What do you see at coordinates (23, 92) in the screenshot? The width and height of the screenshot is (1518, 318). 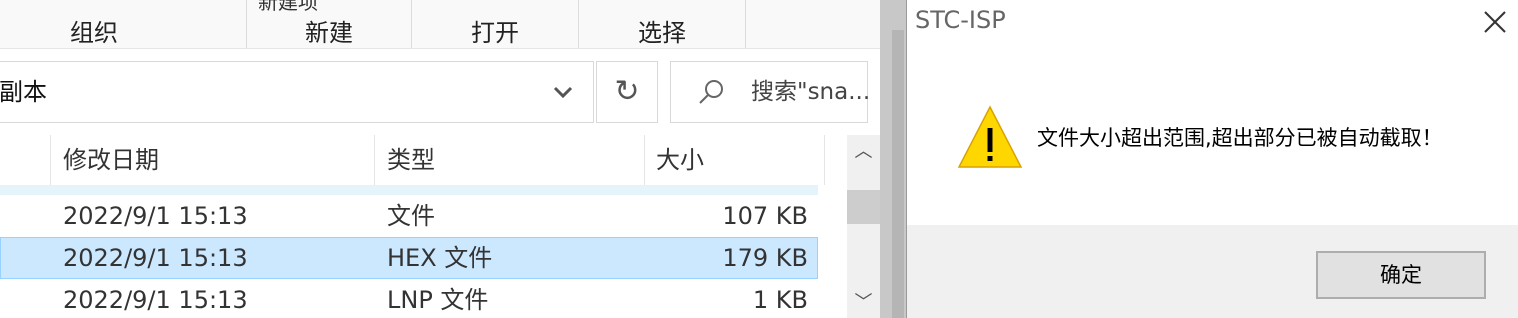 I see `address-text: 副本` at bounding box center [23, 92].